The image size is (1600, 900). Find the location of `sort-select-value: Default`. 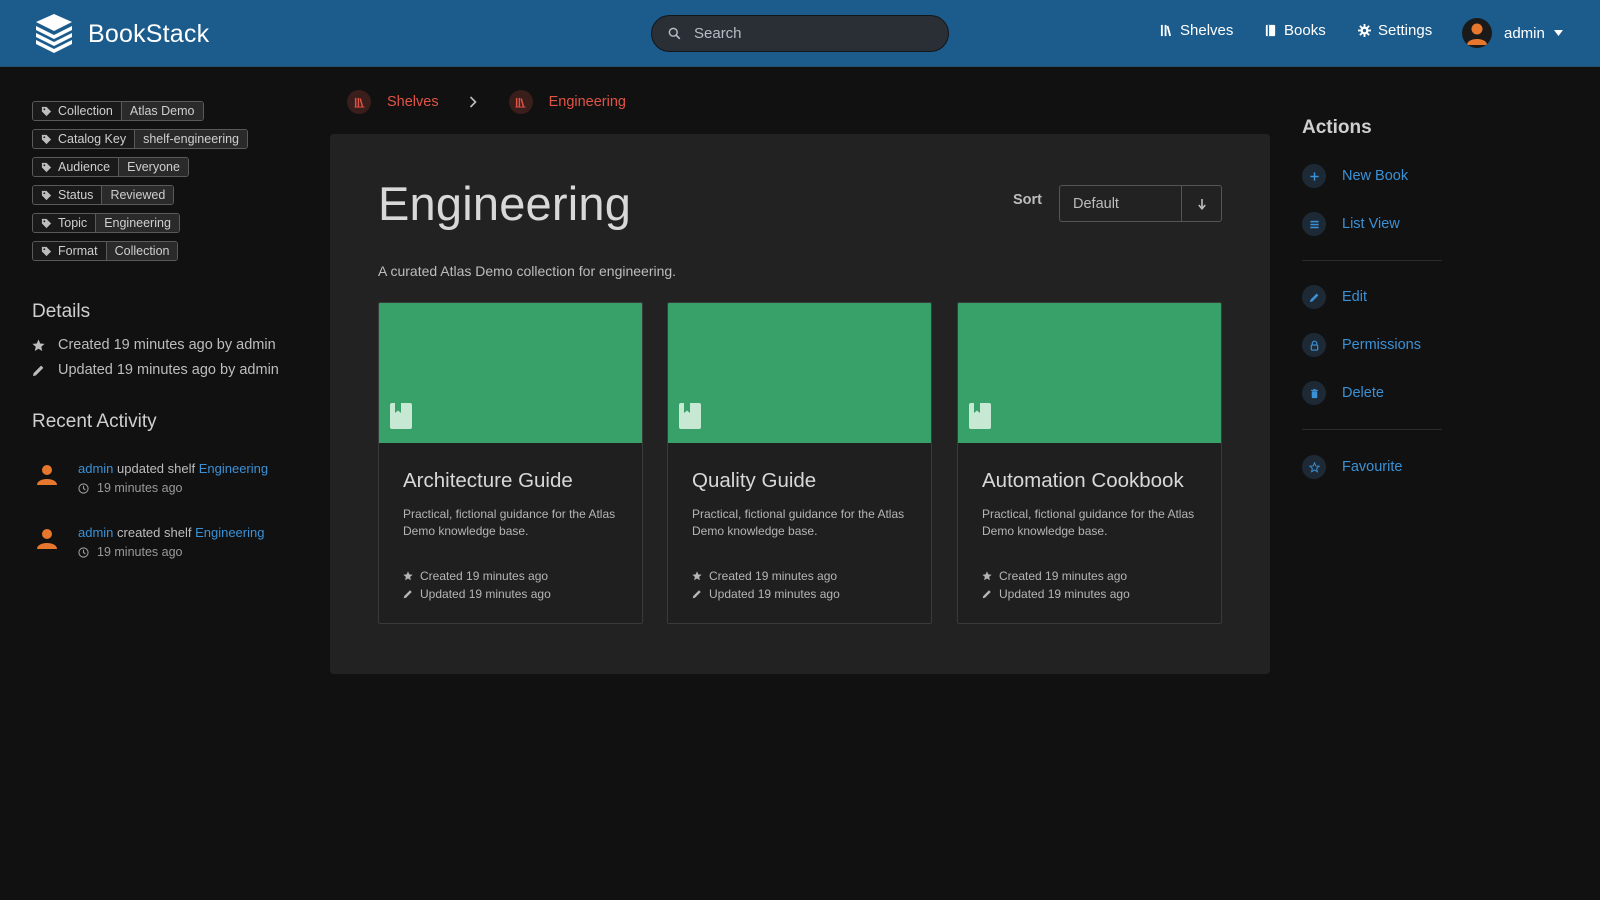

sort-select-value: Default is located at coordinates (1096, 203).